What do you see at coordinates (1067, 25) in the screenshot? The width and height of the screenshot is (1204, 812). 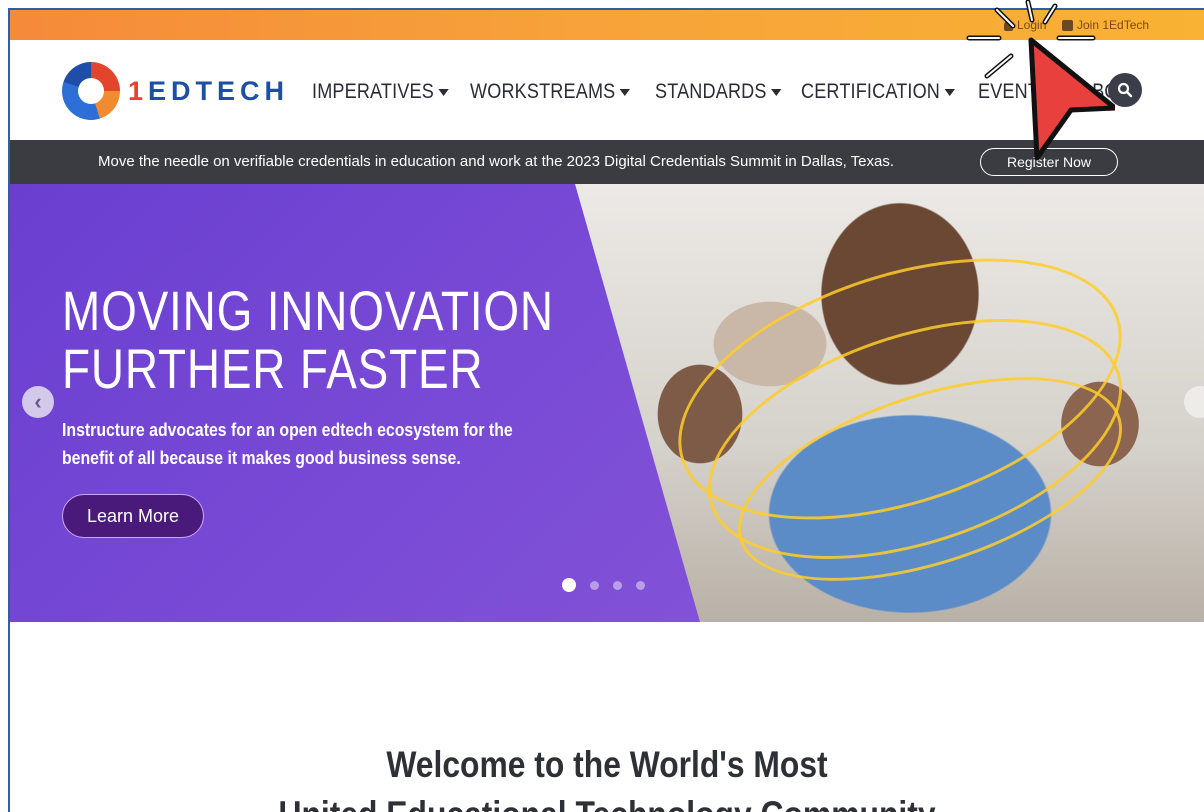 I see `id-card-icon` at bounding box center [1067, 25].